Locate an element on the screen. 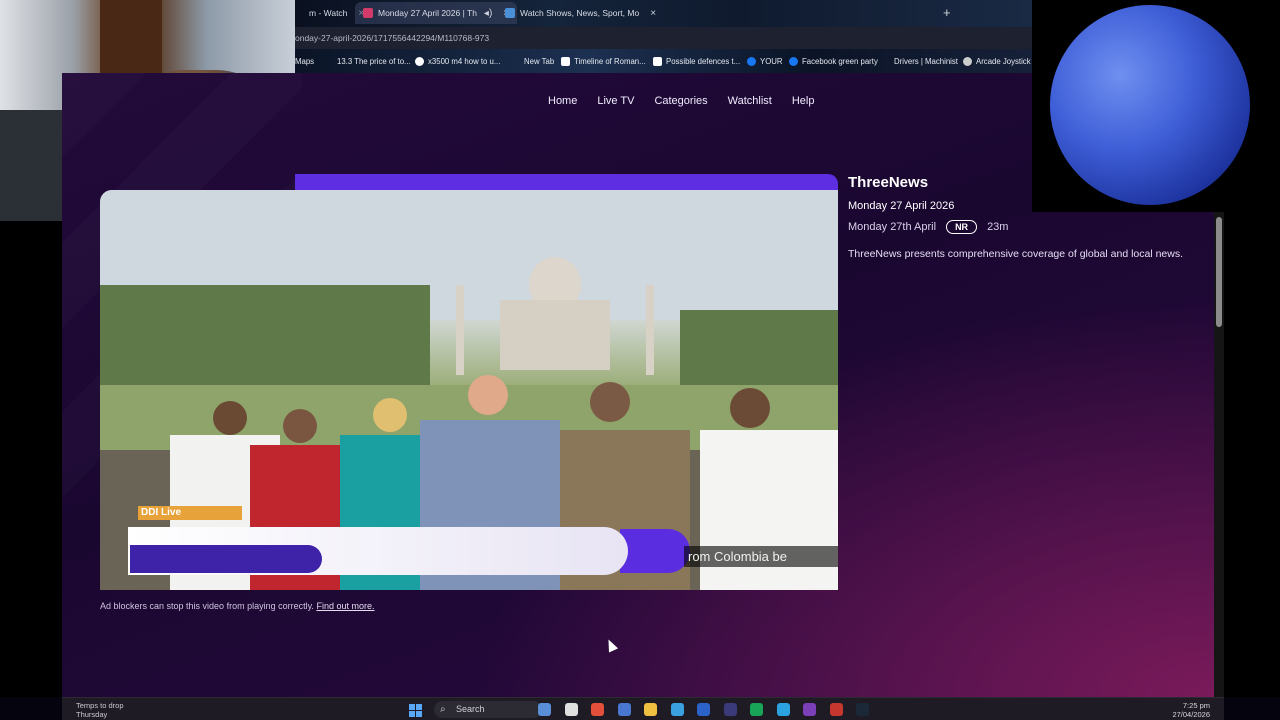 This screenshot has width=1280, height=720. new-tab-button: + is located at coordinates (947, 12).